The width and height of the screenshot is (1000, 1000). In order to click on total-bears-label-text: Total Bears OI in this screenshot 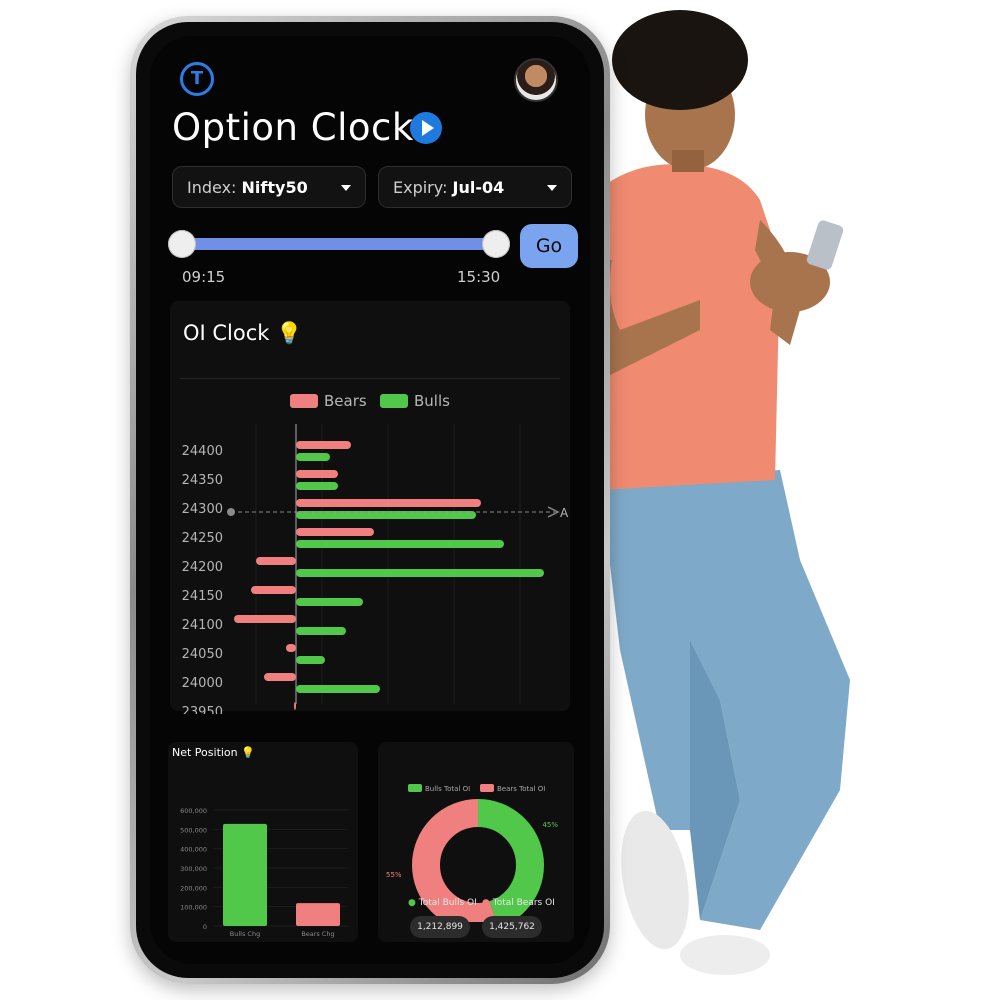, I will do `click(523, 903)`.